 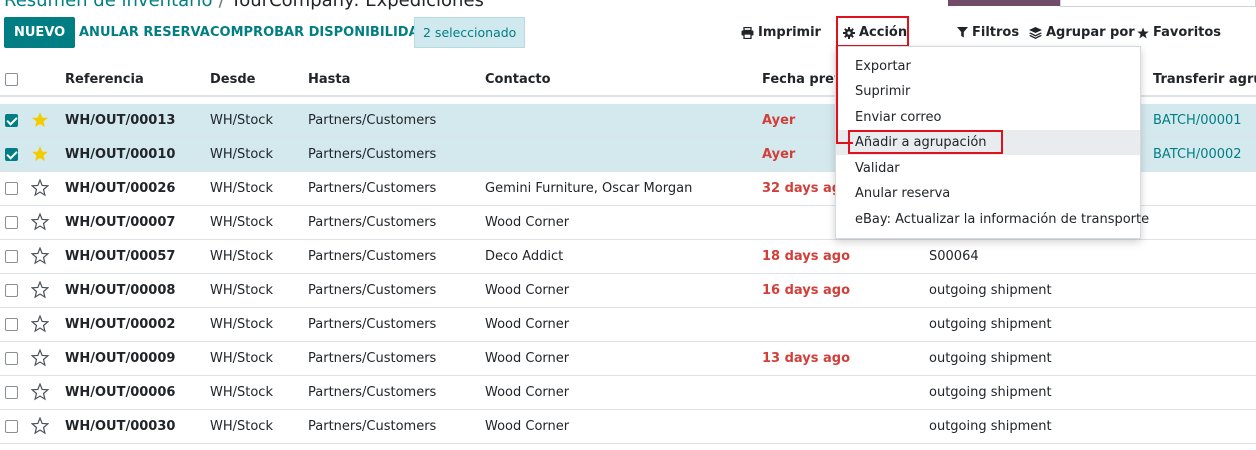 What do you see at coordinates (779, 120) in the screenshot?
I see `scheduled-date-cell: Ayer` at bounding box center [779, 120].